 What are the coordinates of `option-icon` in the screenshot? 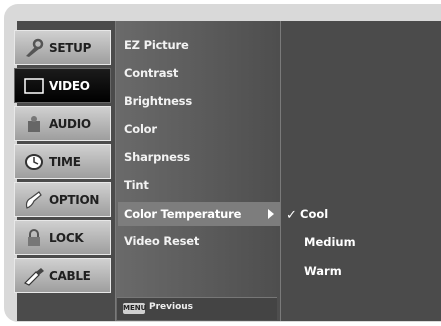 It's located at (34, 200).